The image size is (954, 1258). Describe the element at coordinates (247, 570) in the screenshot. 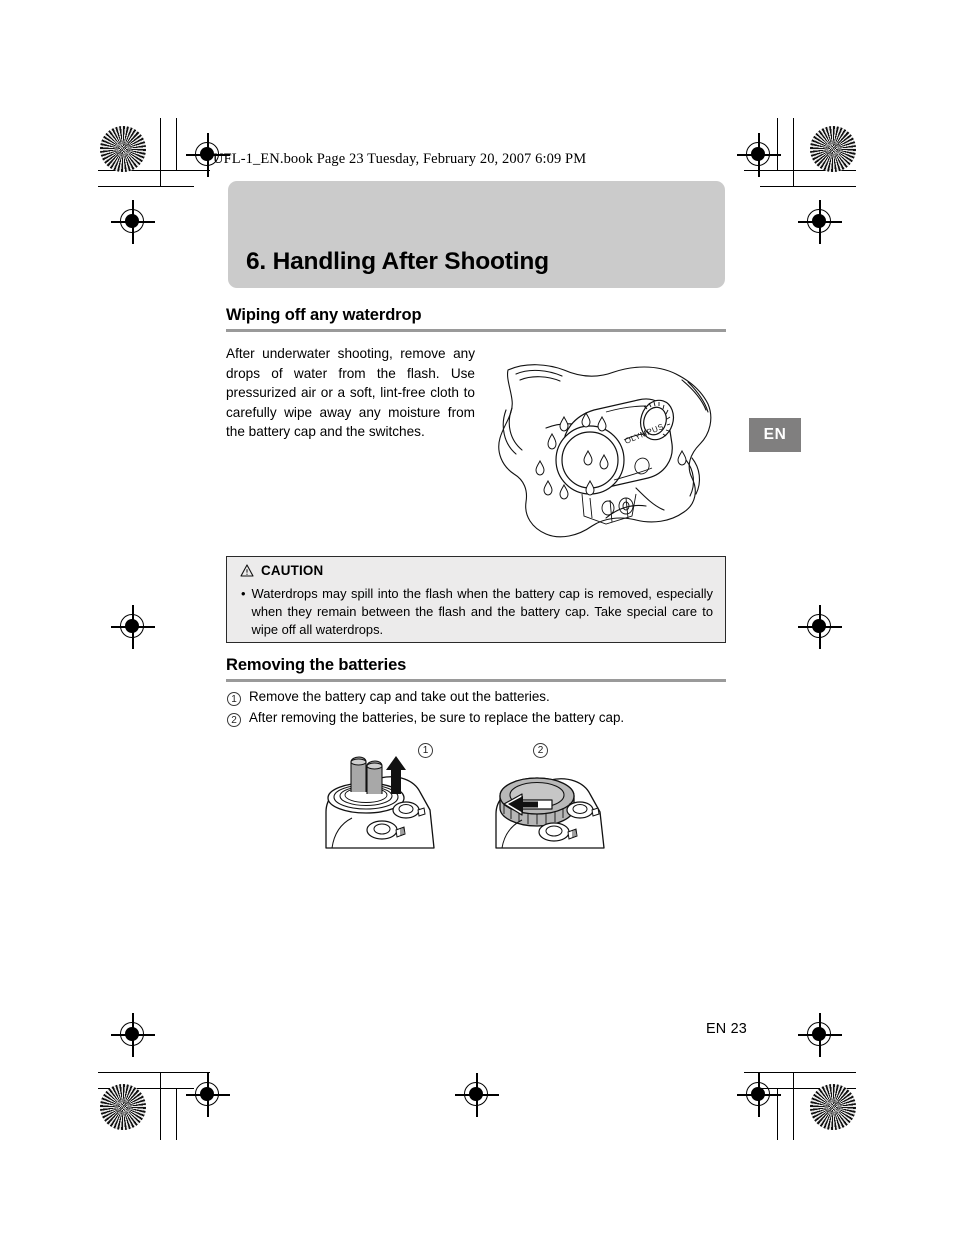

I see `warning-triangle-icon` at that location.